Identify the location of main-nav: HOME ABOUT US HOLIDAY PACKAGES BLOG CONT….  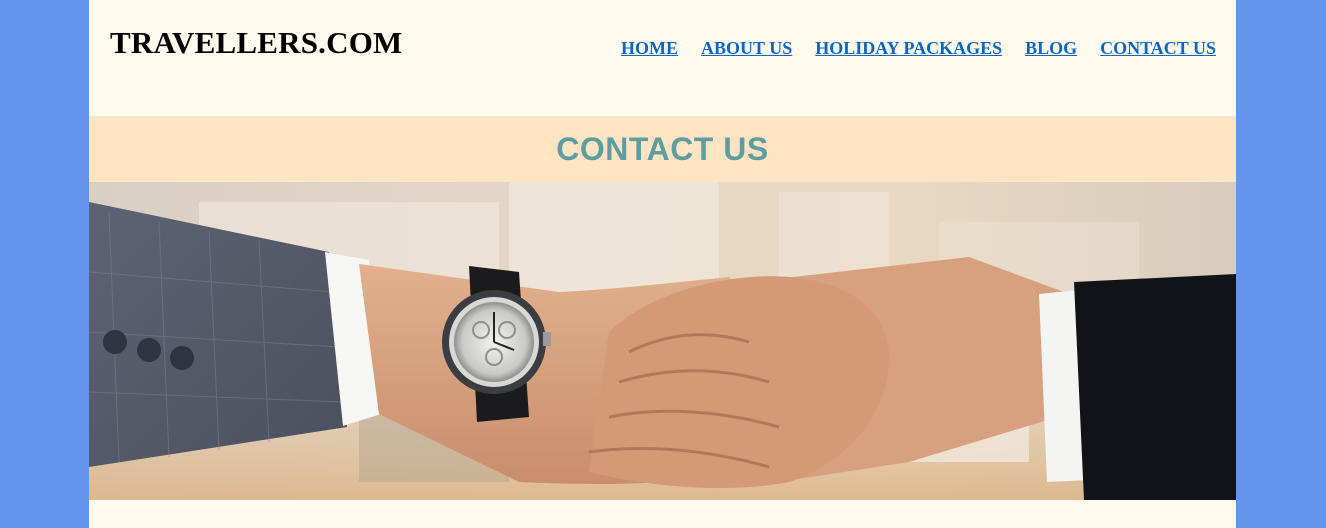
(918, 48).